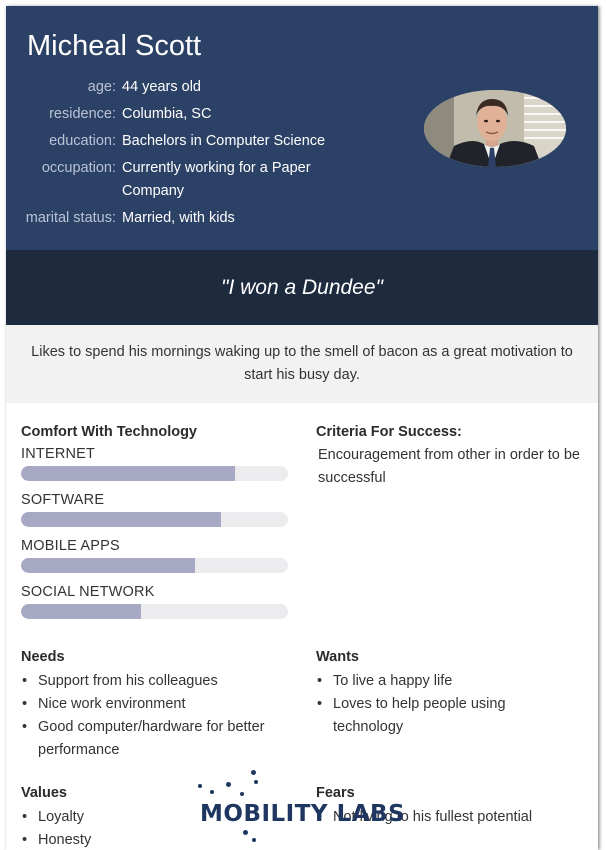  Describe the element at coordinates (178, 218) in the screenshot. I see `fact-value: Married, with kids` at that location.